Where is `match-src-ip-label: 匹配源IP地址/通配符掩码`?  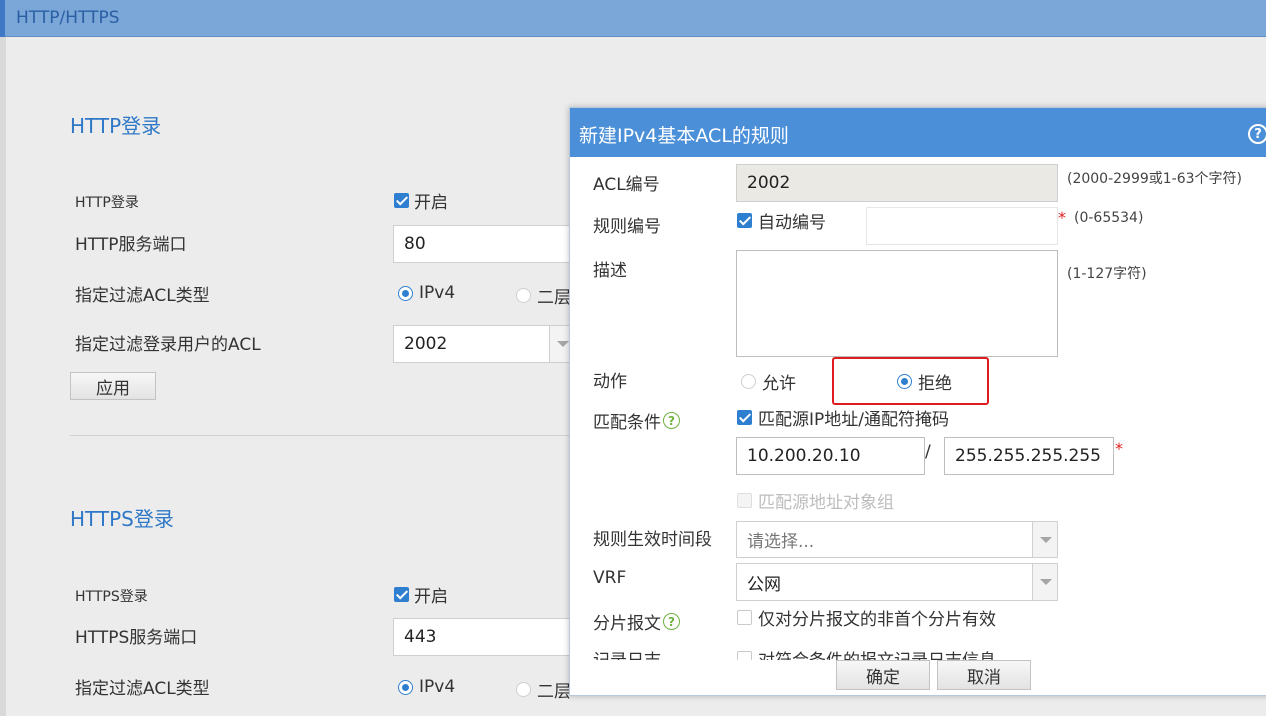
match-src-ip-label: 匹配源IP地址/通配符掩码 is located at coordinates (853, 420).